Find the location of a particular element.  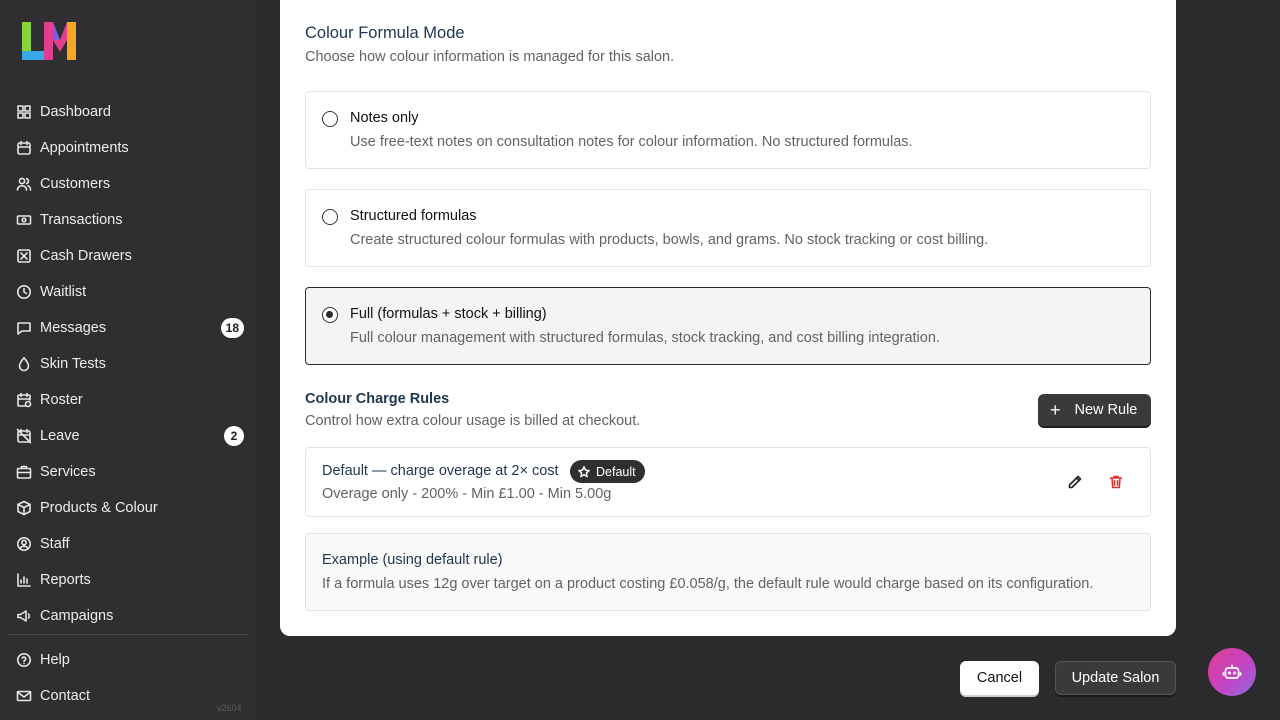

formula-mode-title: Colour Formula Mode is located at coordinates (385, 33).